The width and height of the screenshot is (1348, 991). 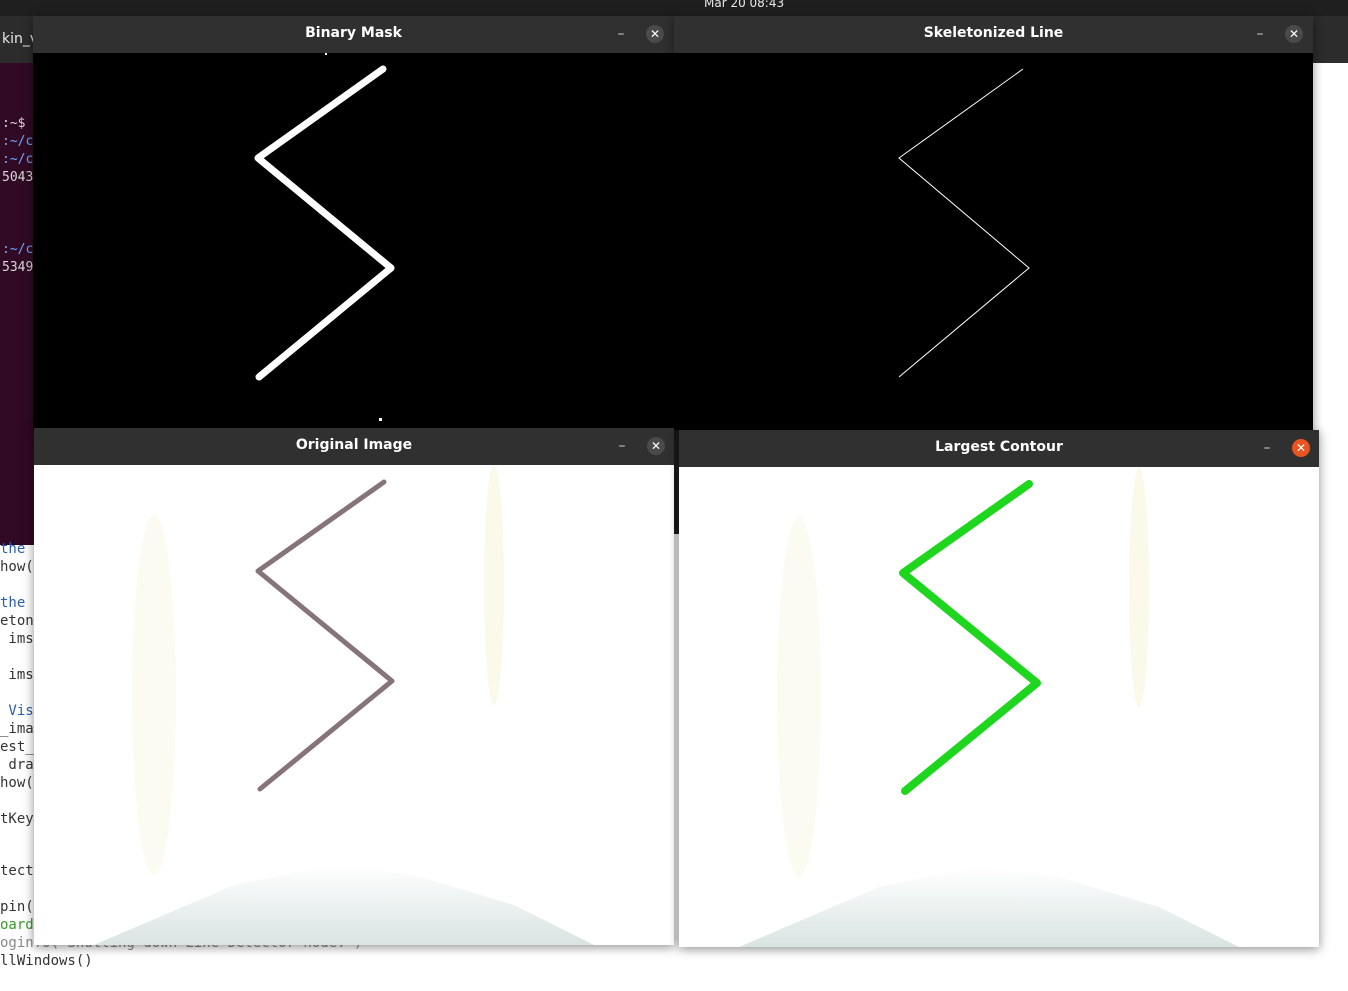 I want to click on background-terminal: :~$ :~/c :~/c 5043 :~/c 5349, so click(x=17, y=304).